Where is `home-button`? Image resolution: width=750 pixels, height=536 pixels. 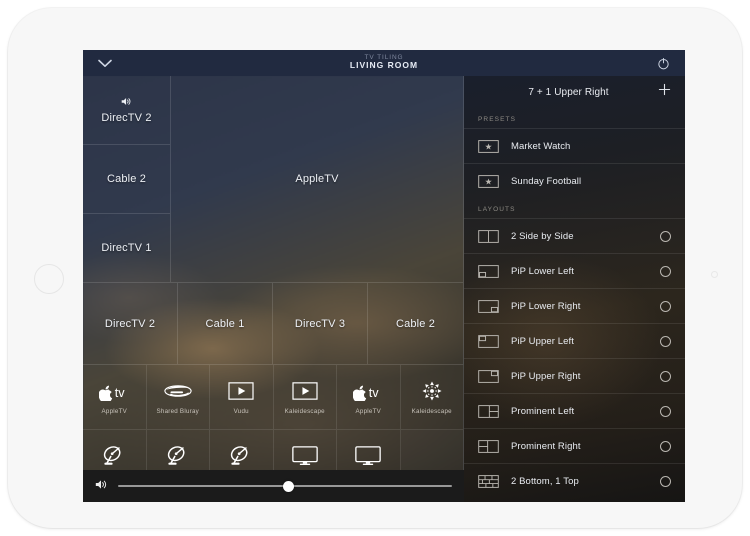
home-button is located at coordinates (49, 279).